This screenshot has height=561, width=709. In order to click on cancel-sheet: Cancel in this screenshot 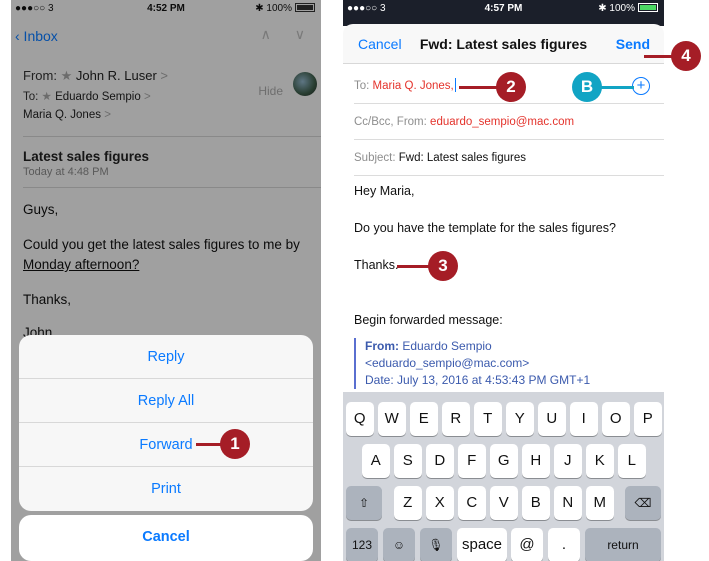, I will do `click(166, 538)`.